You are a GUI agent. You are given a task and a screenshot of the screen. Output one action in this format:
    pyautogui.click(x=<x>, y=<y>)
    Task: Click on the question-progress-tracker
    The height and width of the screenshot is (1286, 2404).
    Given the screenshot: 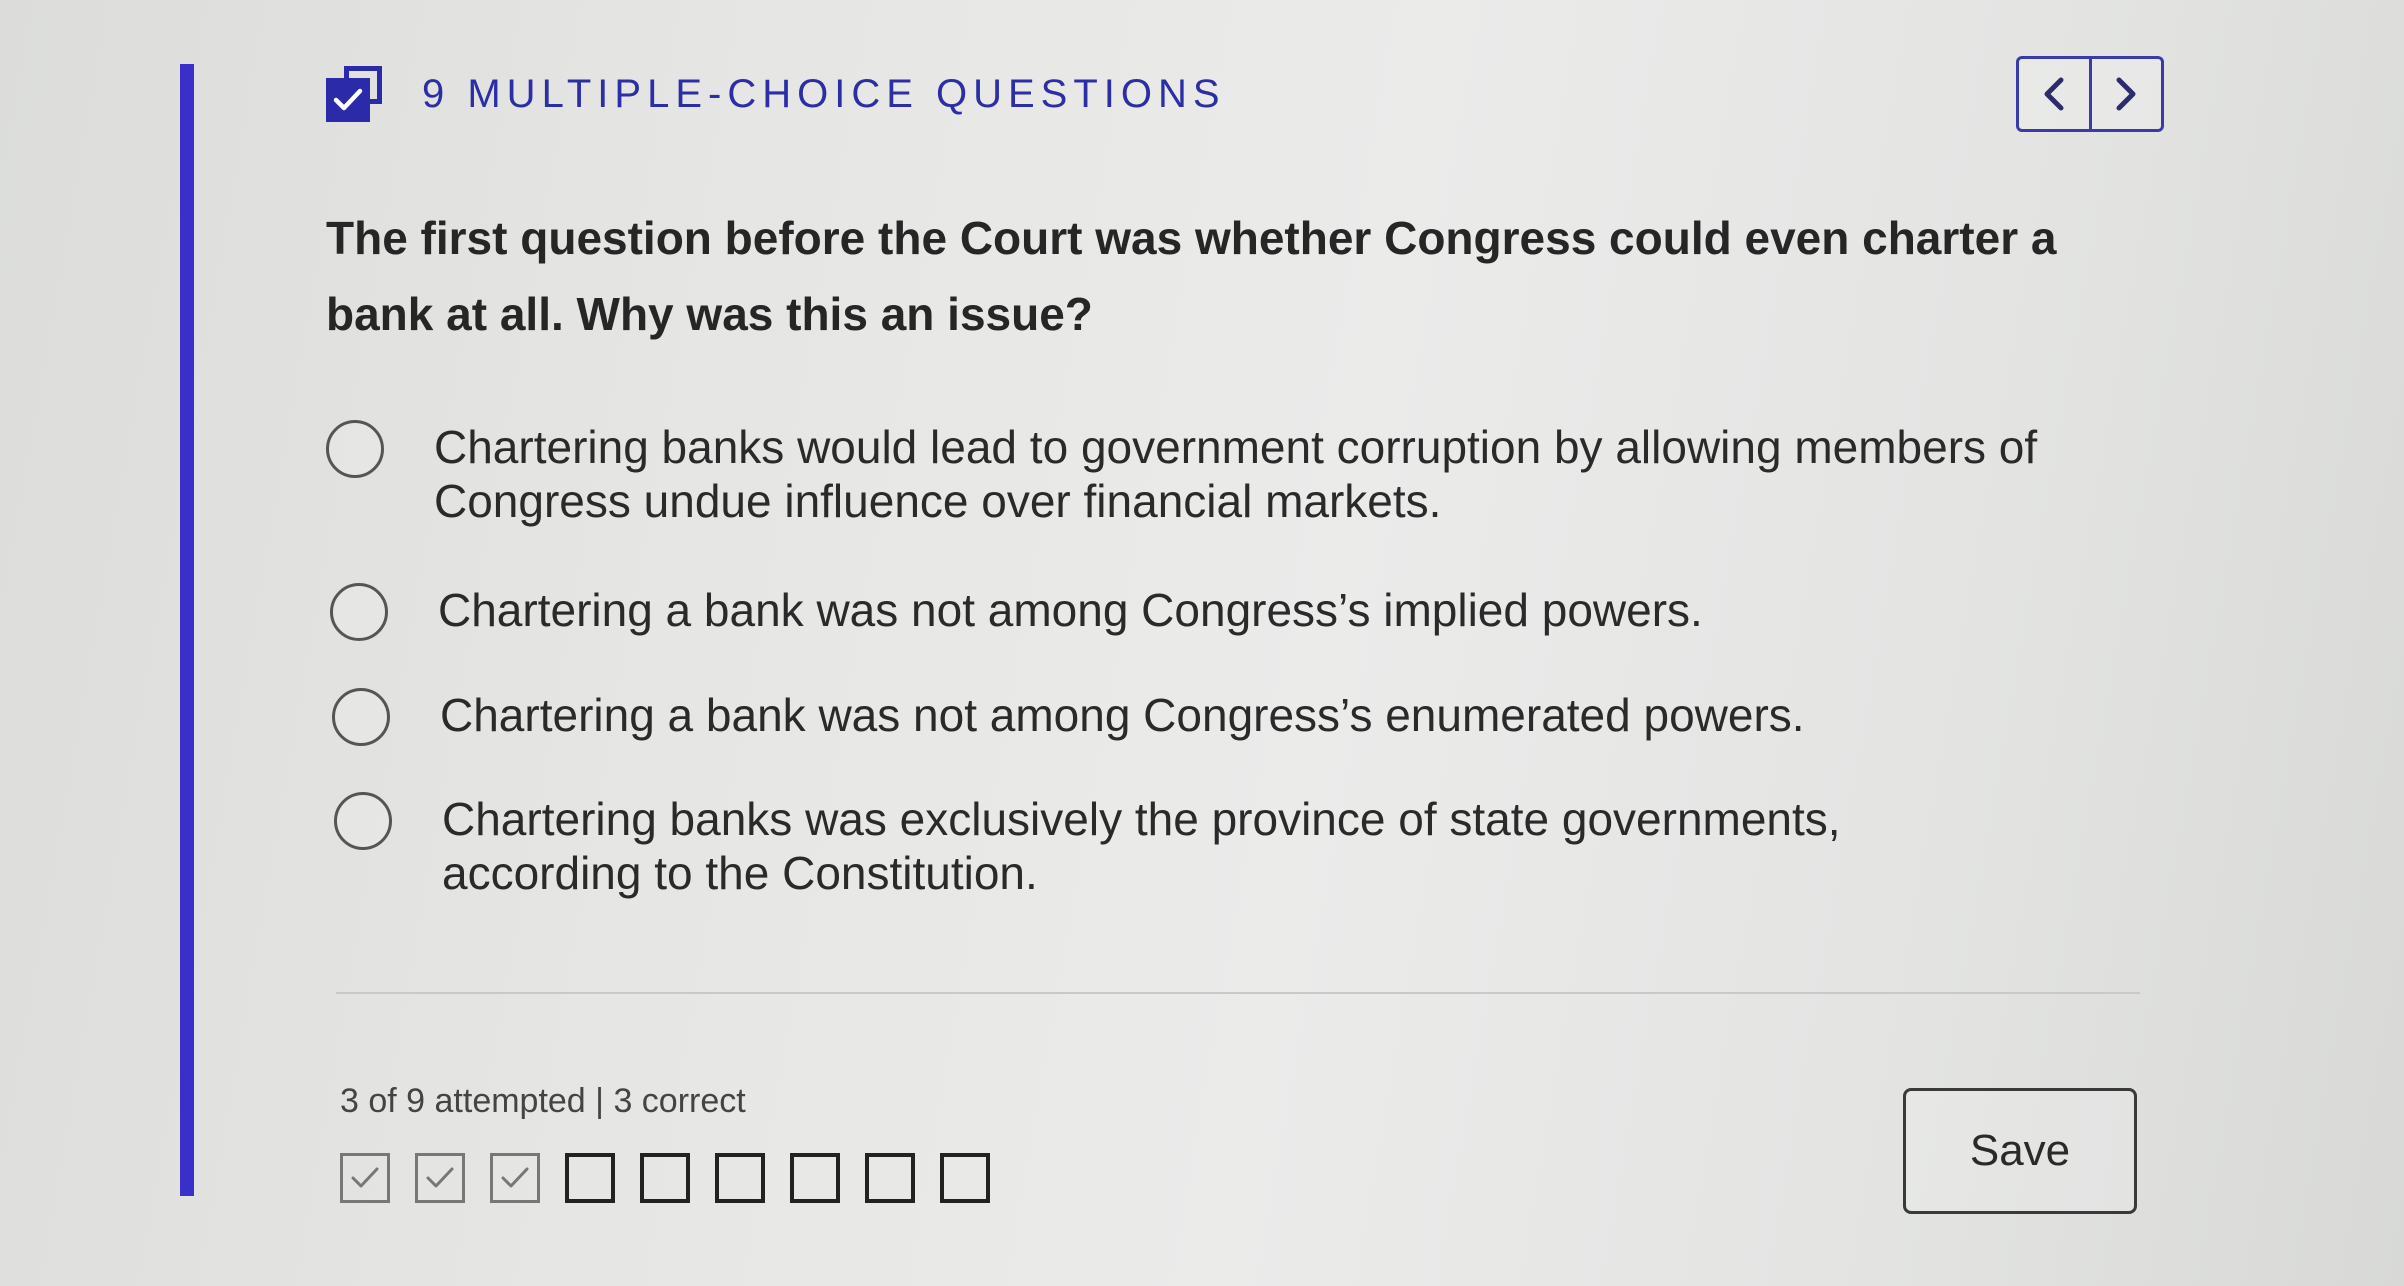 What is the action you would take?
    pyautogui.click(x=677, y=1178)
    